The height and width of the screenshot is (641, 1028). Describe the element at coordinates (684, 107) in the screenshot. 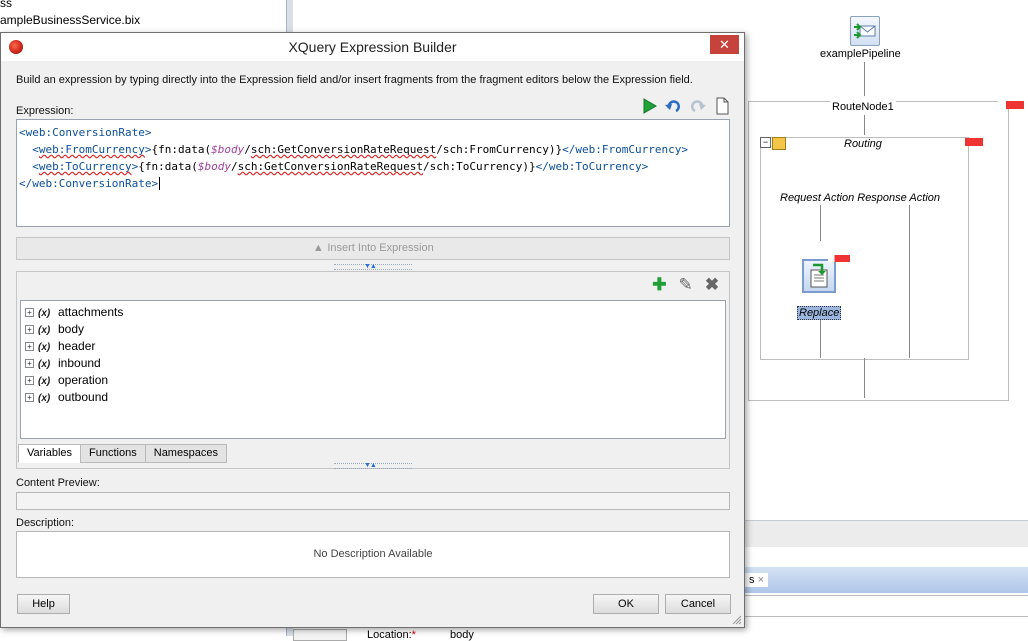

I see `expression-toolbar` at that location.